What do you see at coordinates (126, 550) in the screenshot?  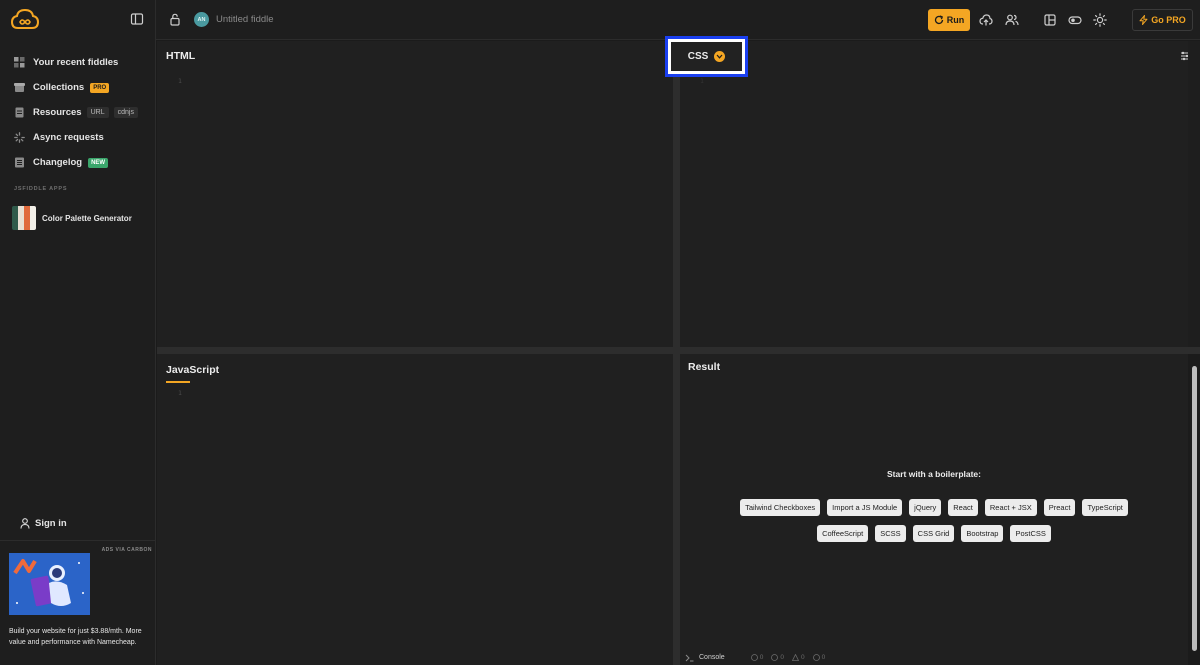 I see `ad-label: ADS VIA CARBON` at bounding box center [126, 550].